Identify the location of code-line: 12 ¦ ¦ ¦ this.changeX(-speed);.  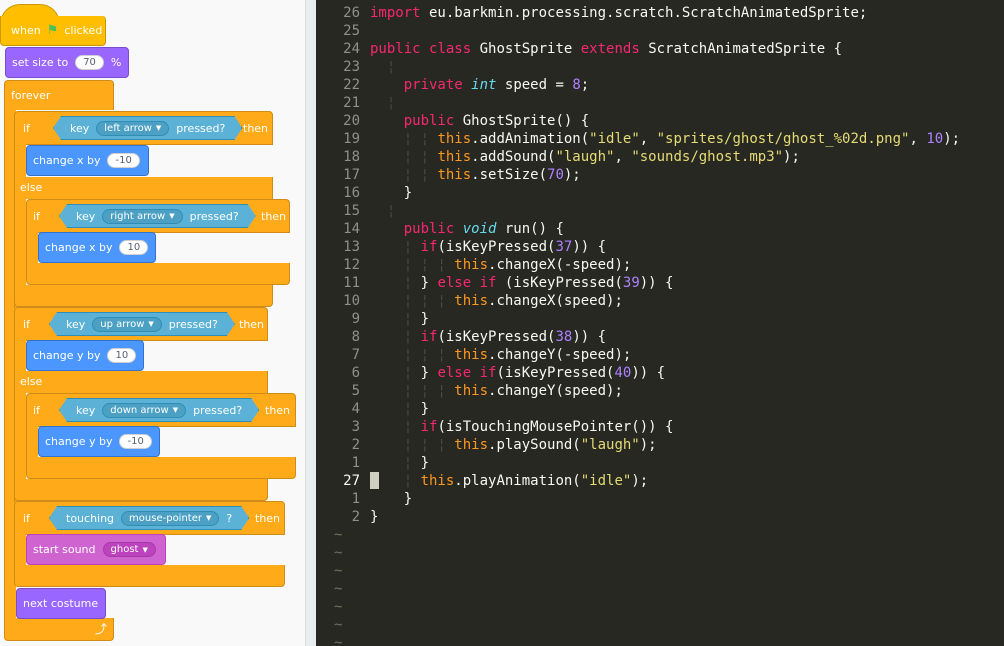
(660, 265).